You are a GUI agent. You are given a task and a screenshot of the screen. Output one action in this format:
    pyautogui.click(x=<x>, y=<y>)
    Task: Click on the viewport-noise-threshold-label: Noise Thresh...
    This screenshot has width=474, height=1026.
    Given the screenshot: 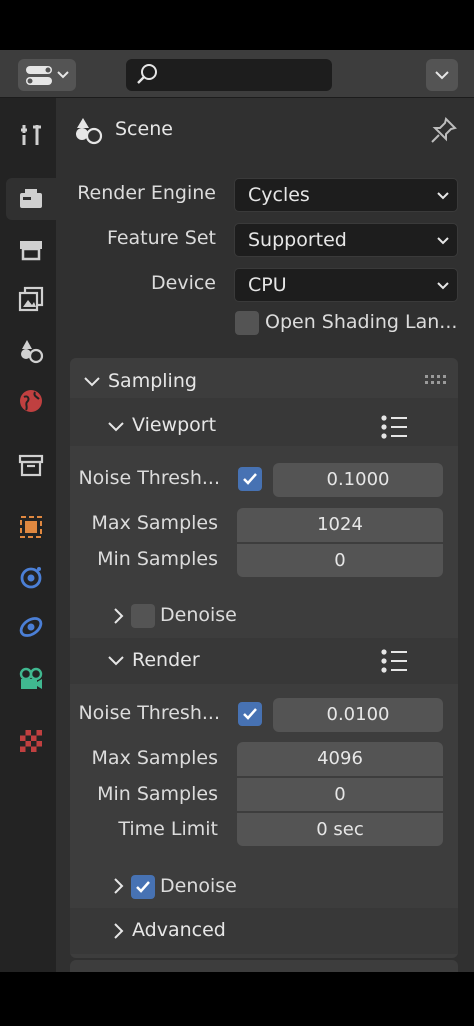 What is the action you would take?
    pyautogui.click(x=149, y=478)
    